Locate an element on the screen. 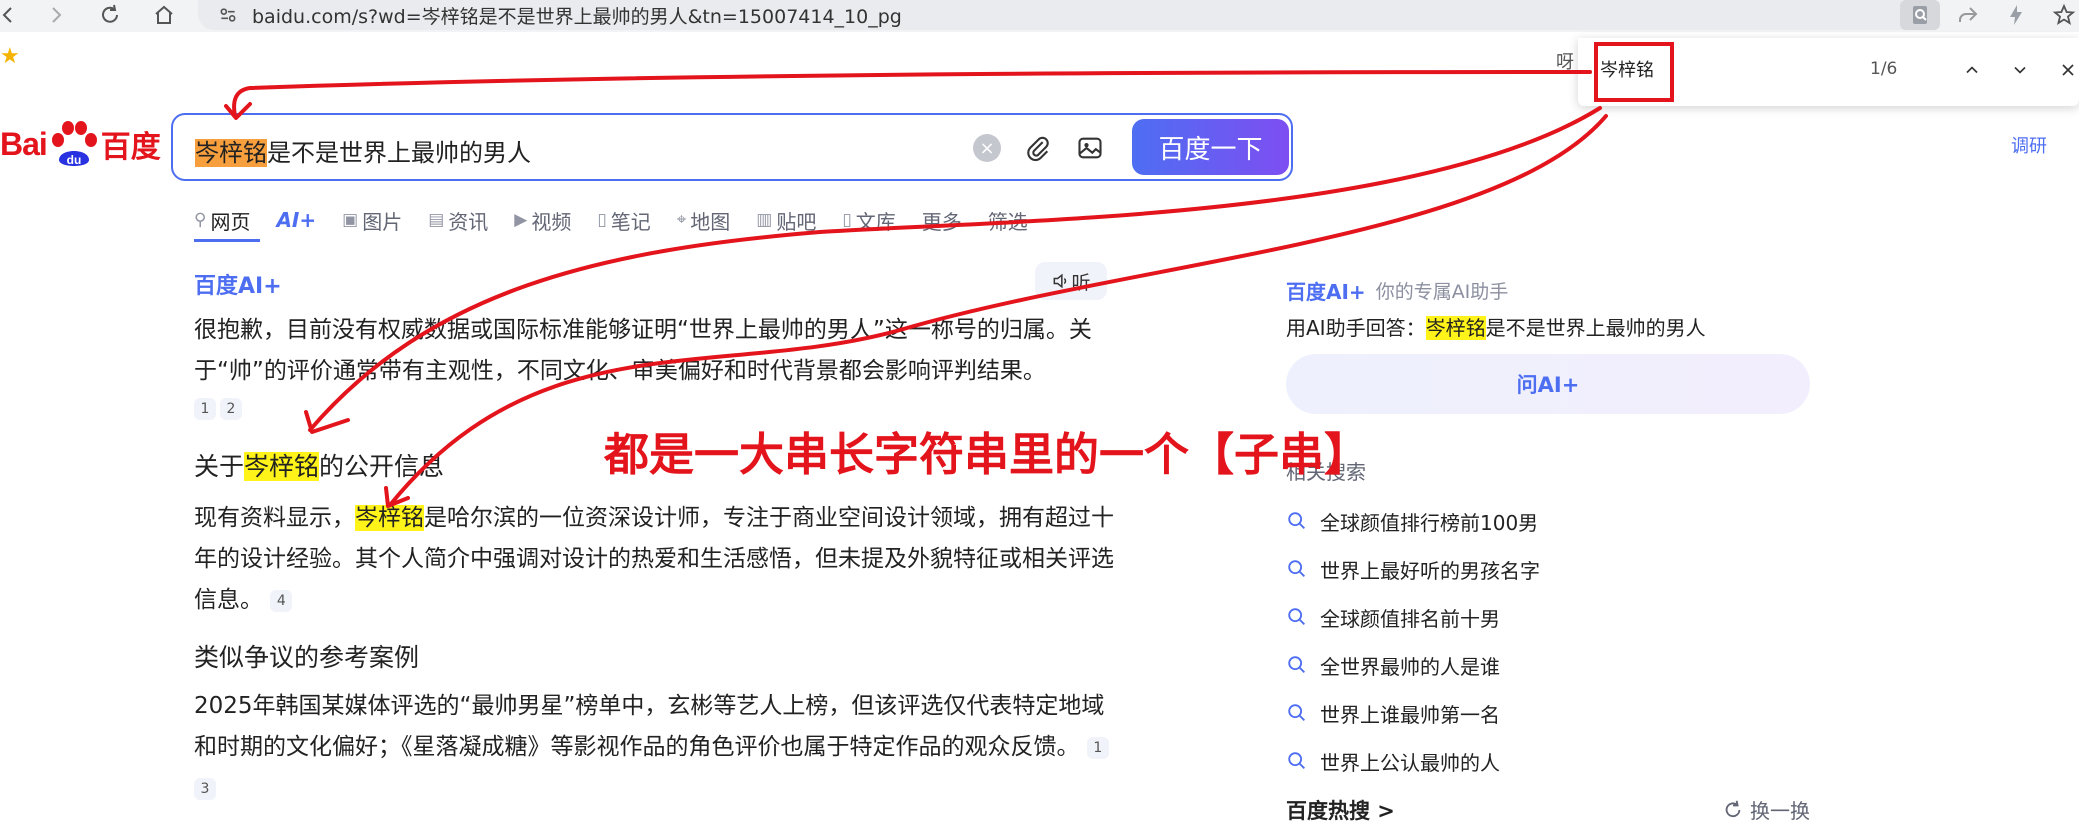 The width and height of the screenshot is (2079, 829). tab-label: 资讯 is located at coordinates (468, 221).